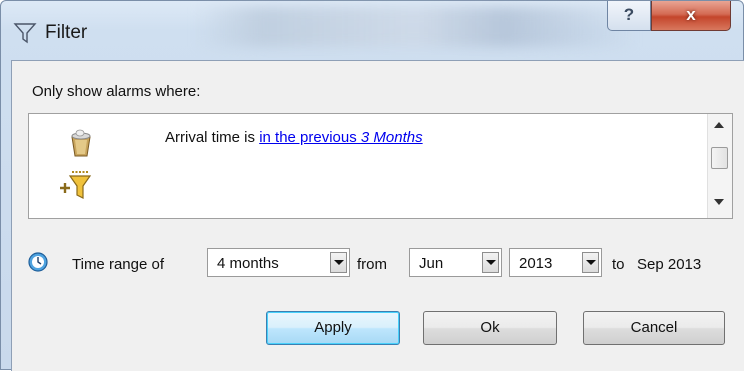  I want to click on window-title: Filter, so click(66, 32).